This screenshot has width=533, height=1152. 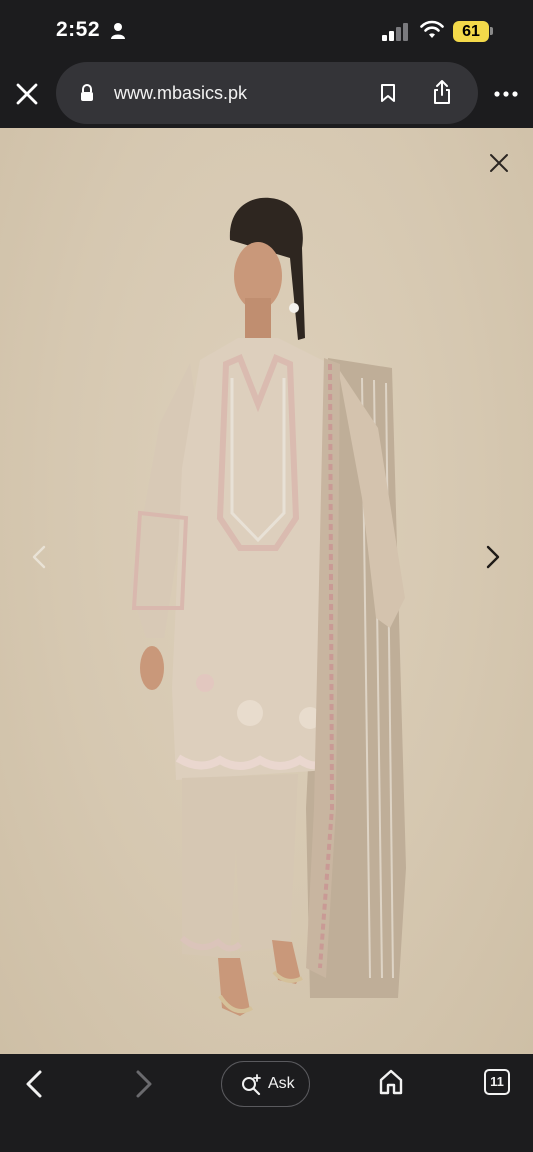 I want to click on ask-search-icon, so click(x=251, y=1085).